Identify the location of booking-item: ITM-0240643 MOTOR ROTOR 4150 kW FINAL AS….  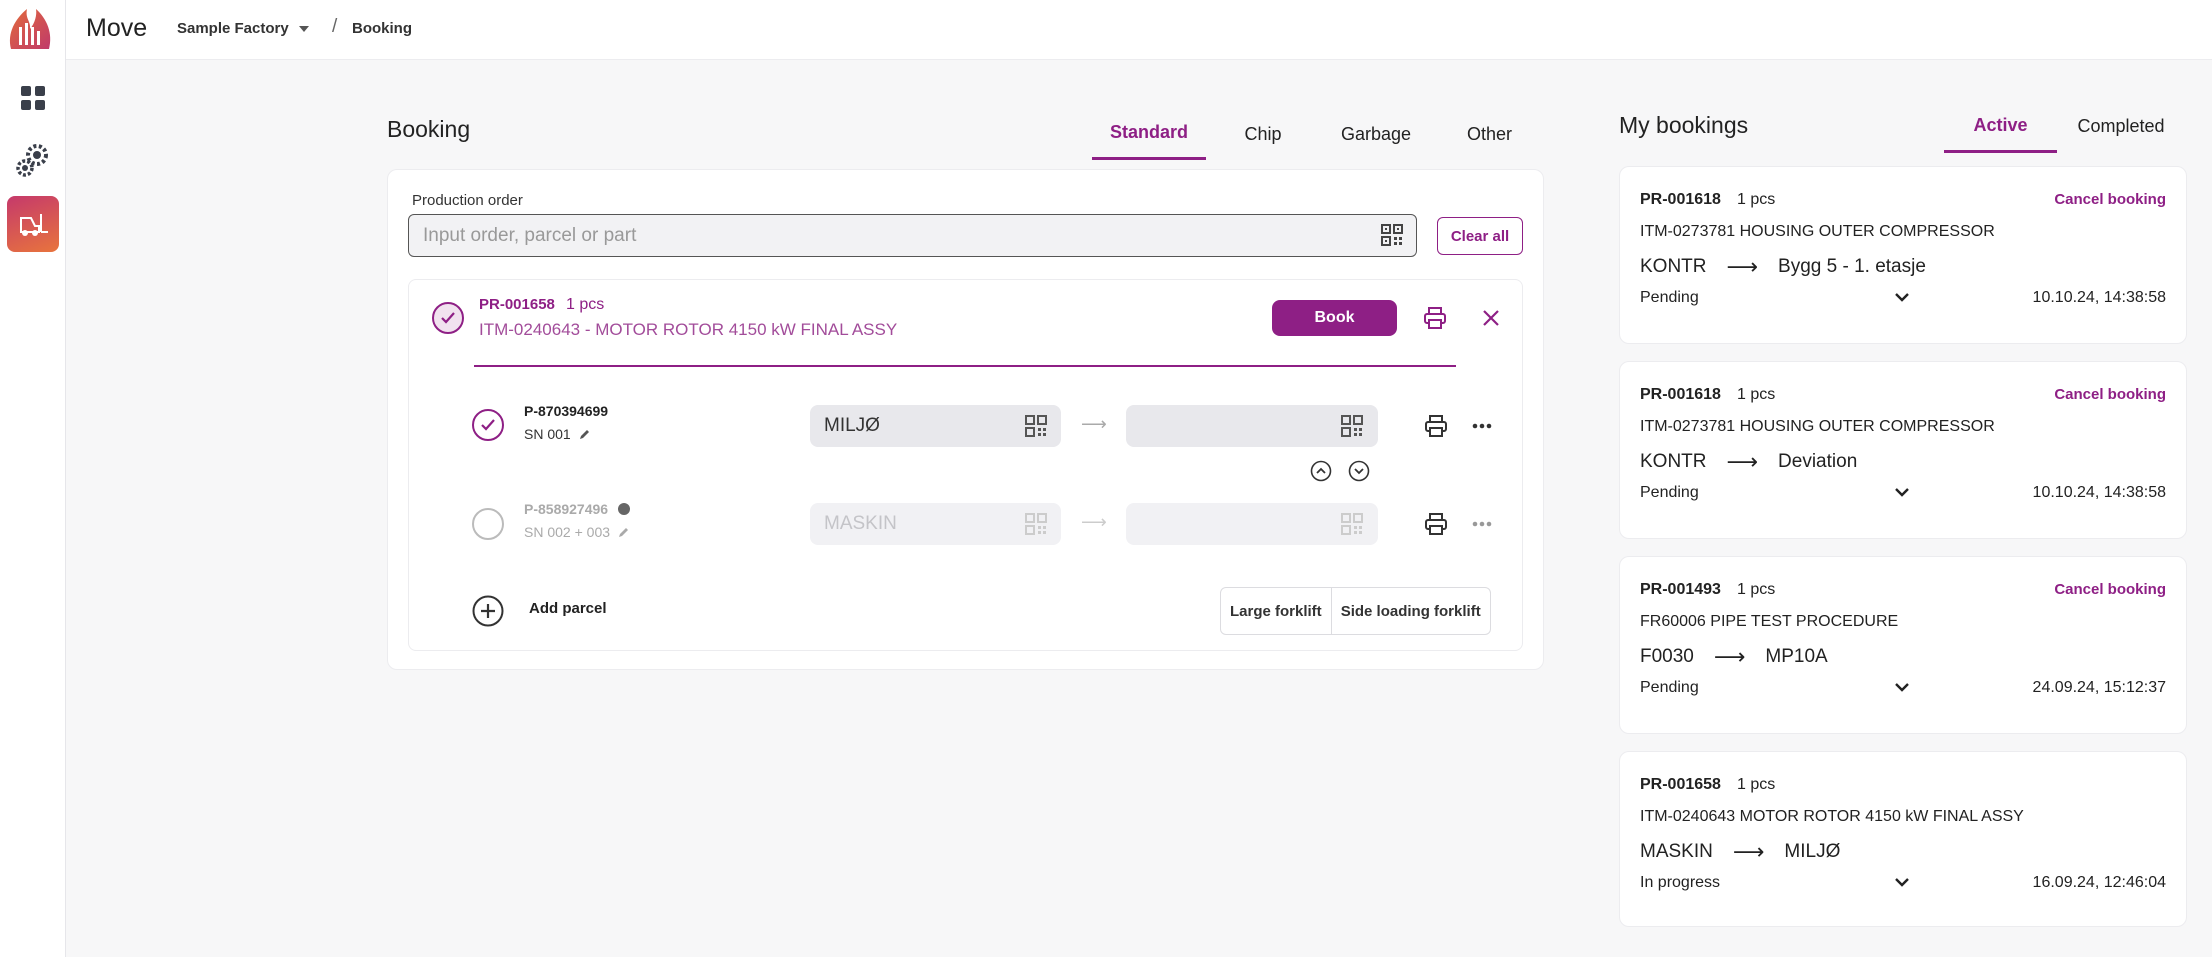
(1832, 816).